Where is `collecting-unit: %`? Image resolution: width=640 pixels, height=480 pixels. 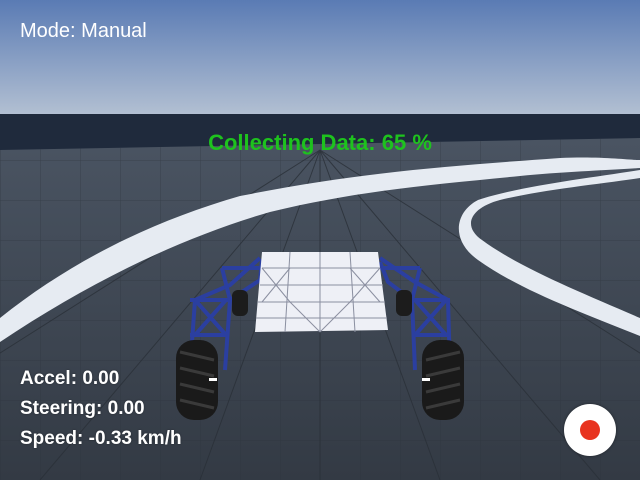
collecting-unit: % is located at coordinates (422, 142).